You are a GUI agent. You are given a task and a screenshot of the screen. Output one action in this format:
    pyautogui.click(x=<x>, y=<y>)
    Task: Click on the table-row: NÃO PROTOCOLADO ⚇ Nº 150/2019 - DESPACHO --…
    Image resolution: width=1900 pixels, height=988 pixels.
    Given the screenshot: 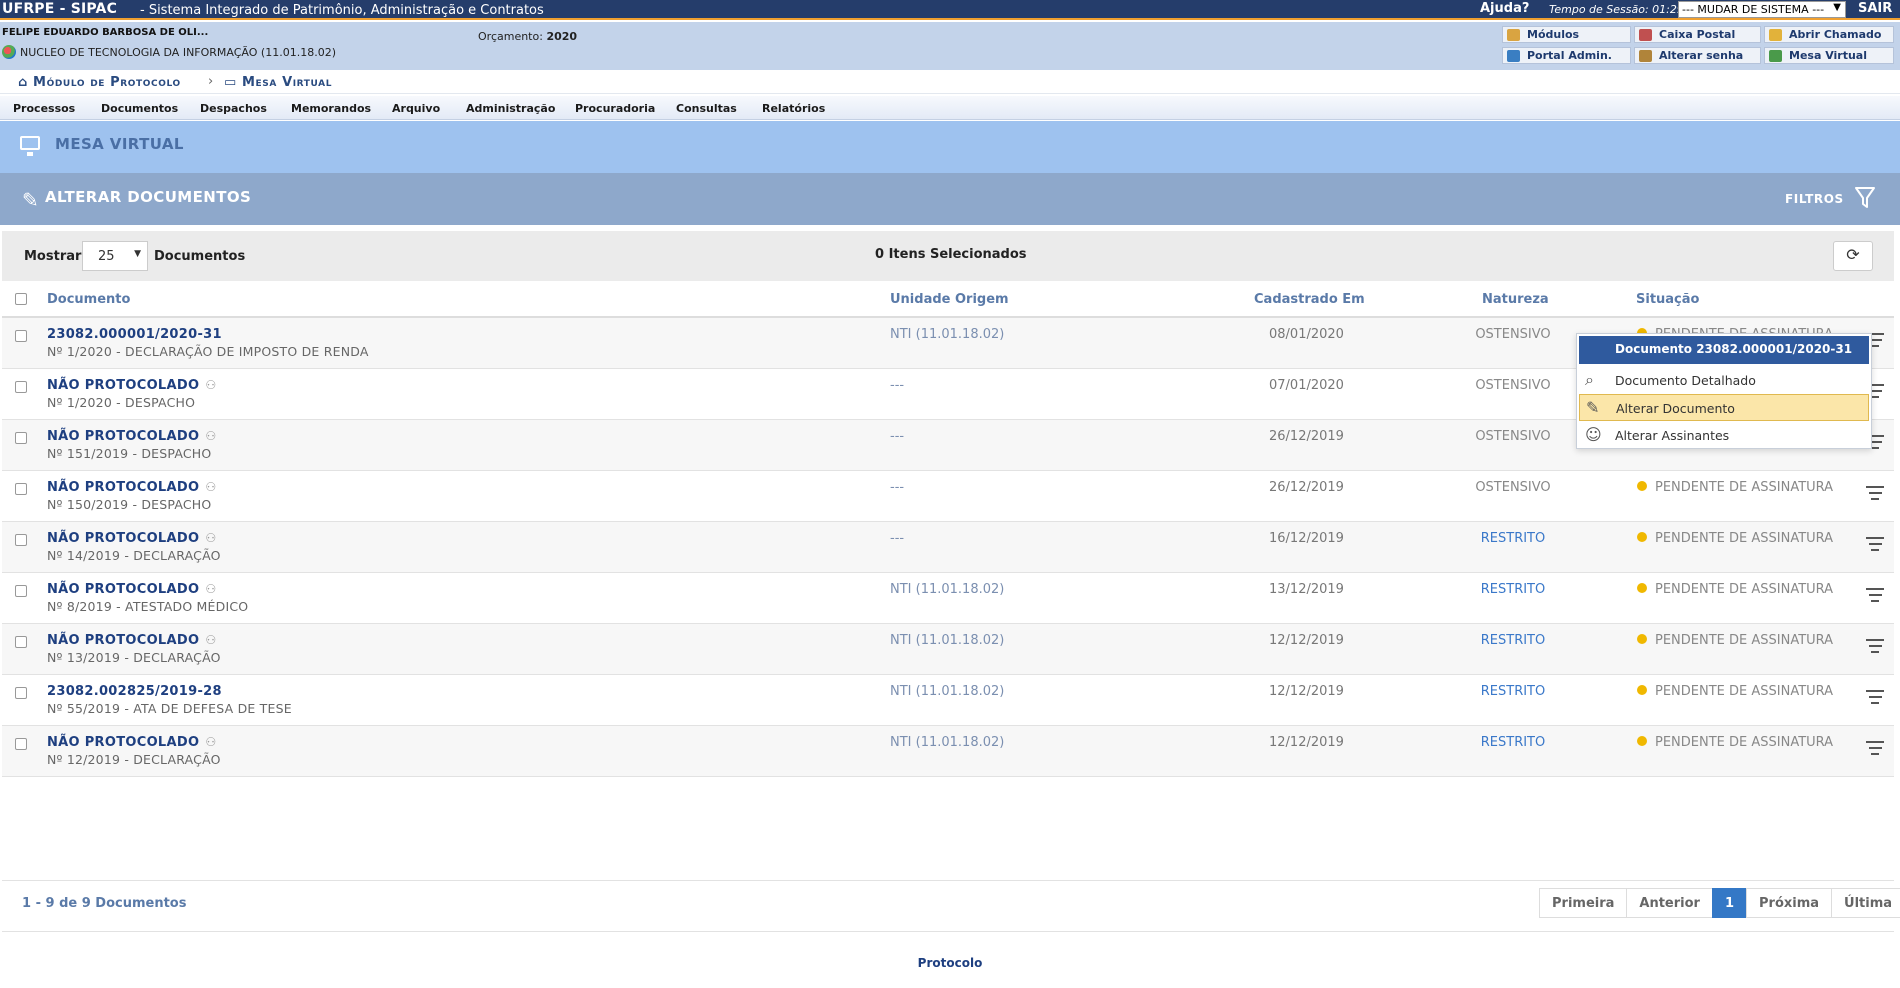 What is the action you would take?
    pyautogui.click(x=948, y=496)
    